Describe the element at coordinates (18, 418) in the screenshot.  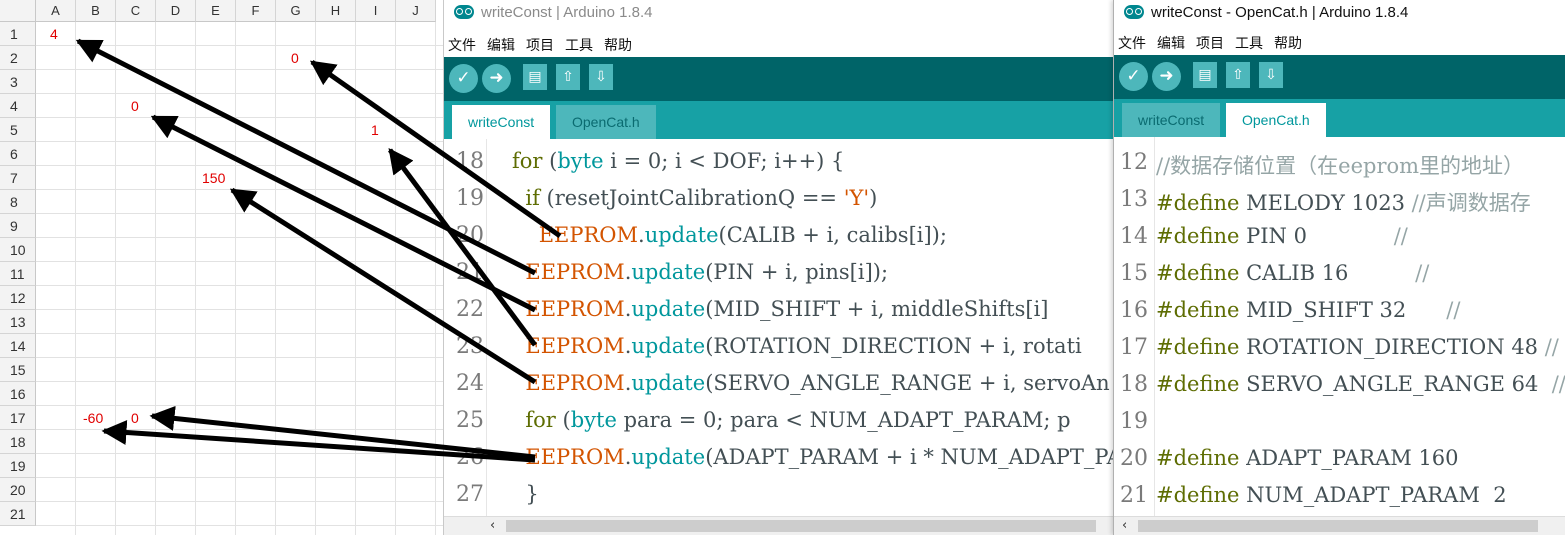
I see `row-header: 17` at that location.